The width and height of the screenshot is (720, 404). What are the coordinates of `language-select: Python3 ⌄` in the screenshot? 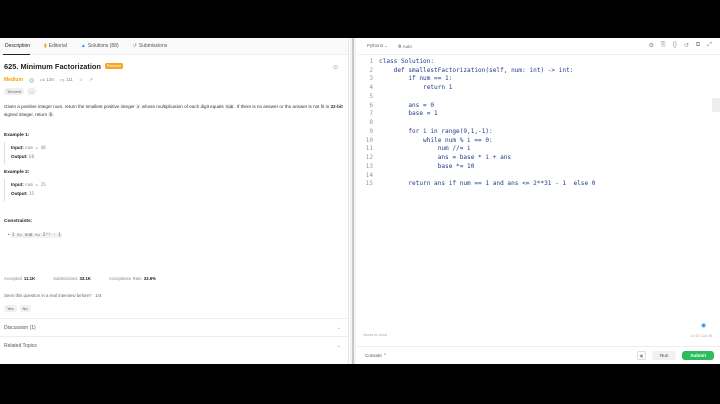 It's located at (377, 46).